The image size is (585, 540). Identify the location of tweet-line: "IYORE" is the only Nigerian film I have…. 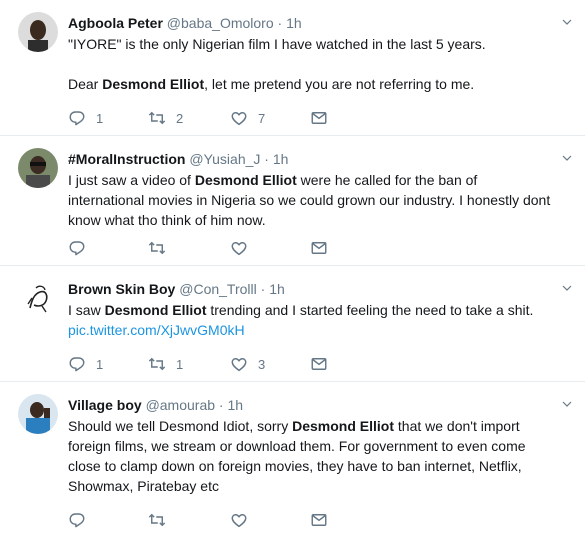
(277, 44).